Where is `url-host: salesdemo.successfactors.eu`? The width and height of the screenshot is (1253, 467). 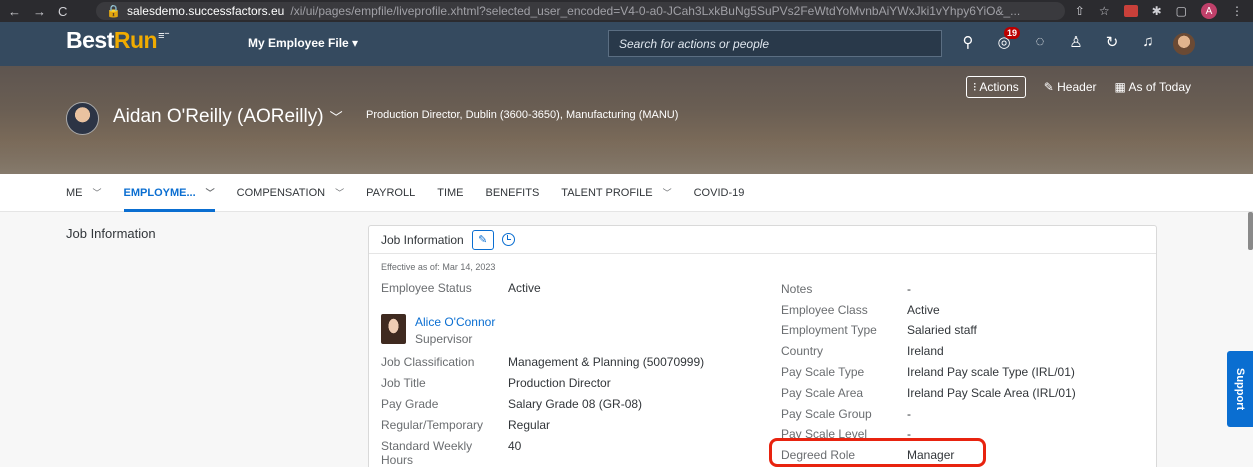 url-host: salesdemo.successfactors.eu is located at coordinates (205, 11).